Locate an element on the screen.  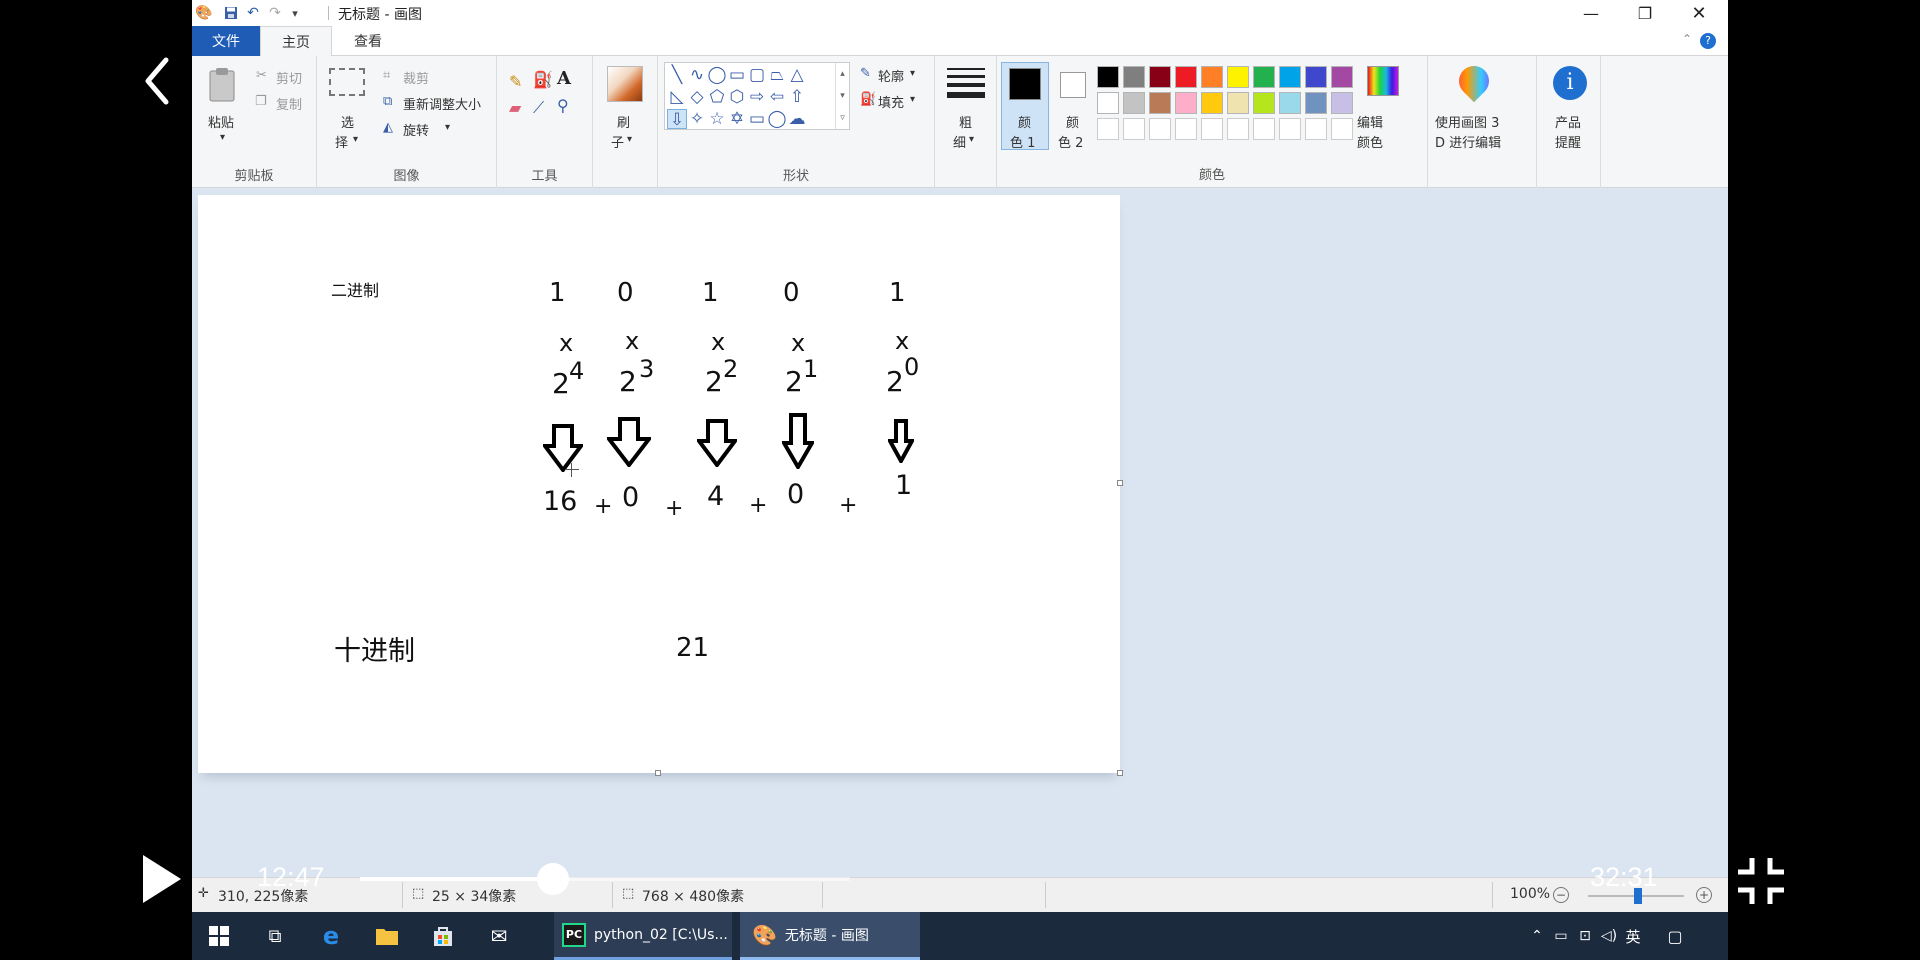
brush-icon is located at coordinates (625, 84).